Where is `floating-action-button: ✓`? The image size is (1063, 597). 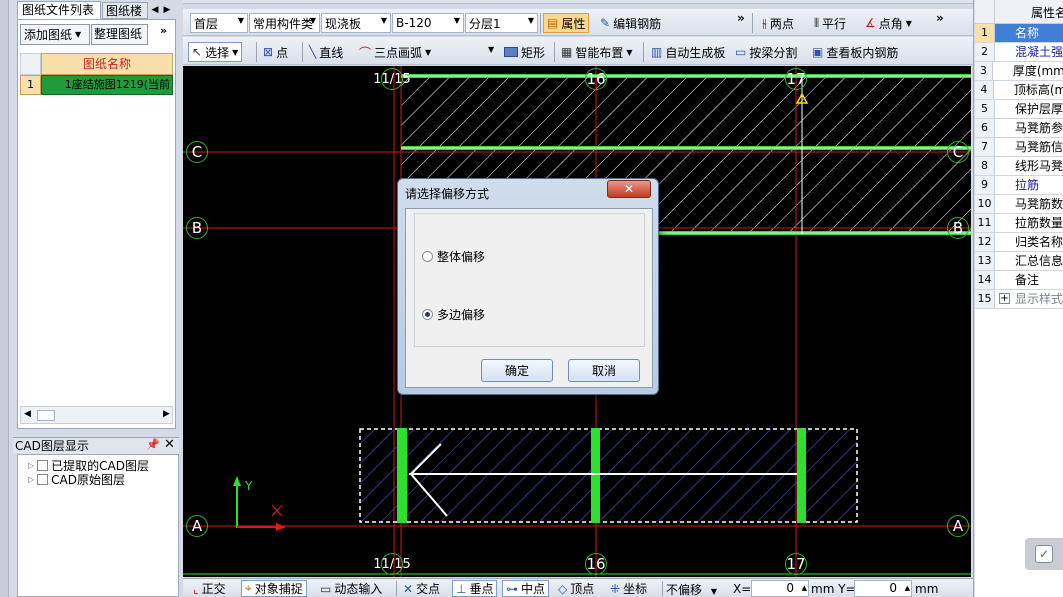
floating-action-button: ✓ is located at coordinates (1044, 554).